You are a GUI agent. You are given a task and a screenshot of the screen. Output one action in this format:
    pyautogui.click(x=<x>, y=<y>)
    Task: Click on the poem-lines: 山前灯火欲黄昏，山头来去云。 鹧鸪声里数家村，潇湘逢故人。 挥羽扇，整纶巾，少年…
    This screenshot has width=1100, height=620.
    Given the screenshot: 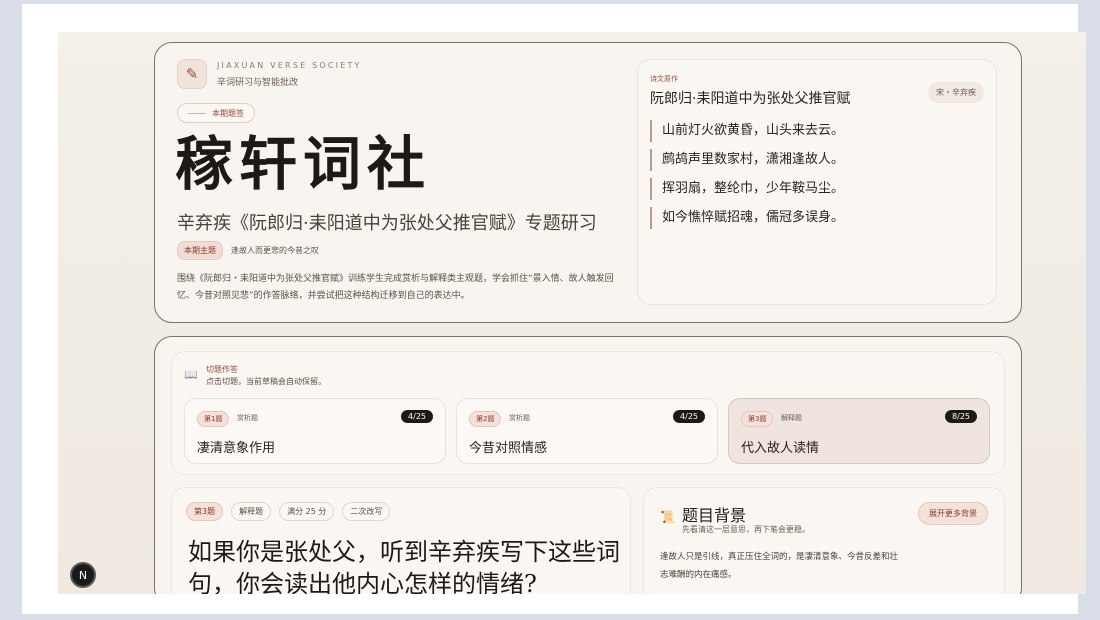 What is the action you would take?
    pyautogui.click(x=747, y=178)
    